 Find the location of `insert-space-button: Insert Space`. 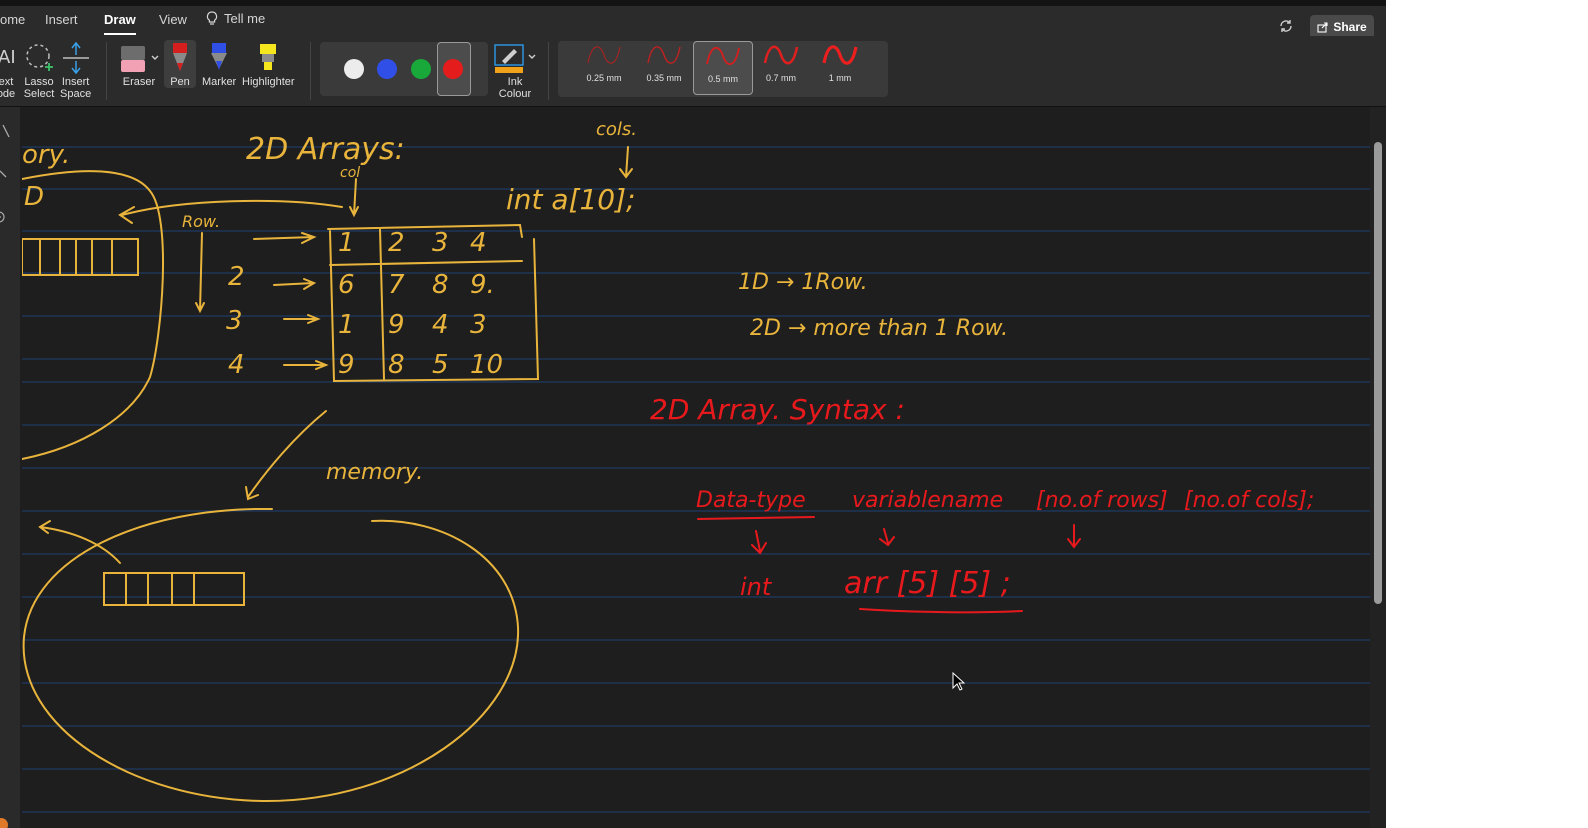

insert-space-button: Insert Space is located at coordinates (75, 70).